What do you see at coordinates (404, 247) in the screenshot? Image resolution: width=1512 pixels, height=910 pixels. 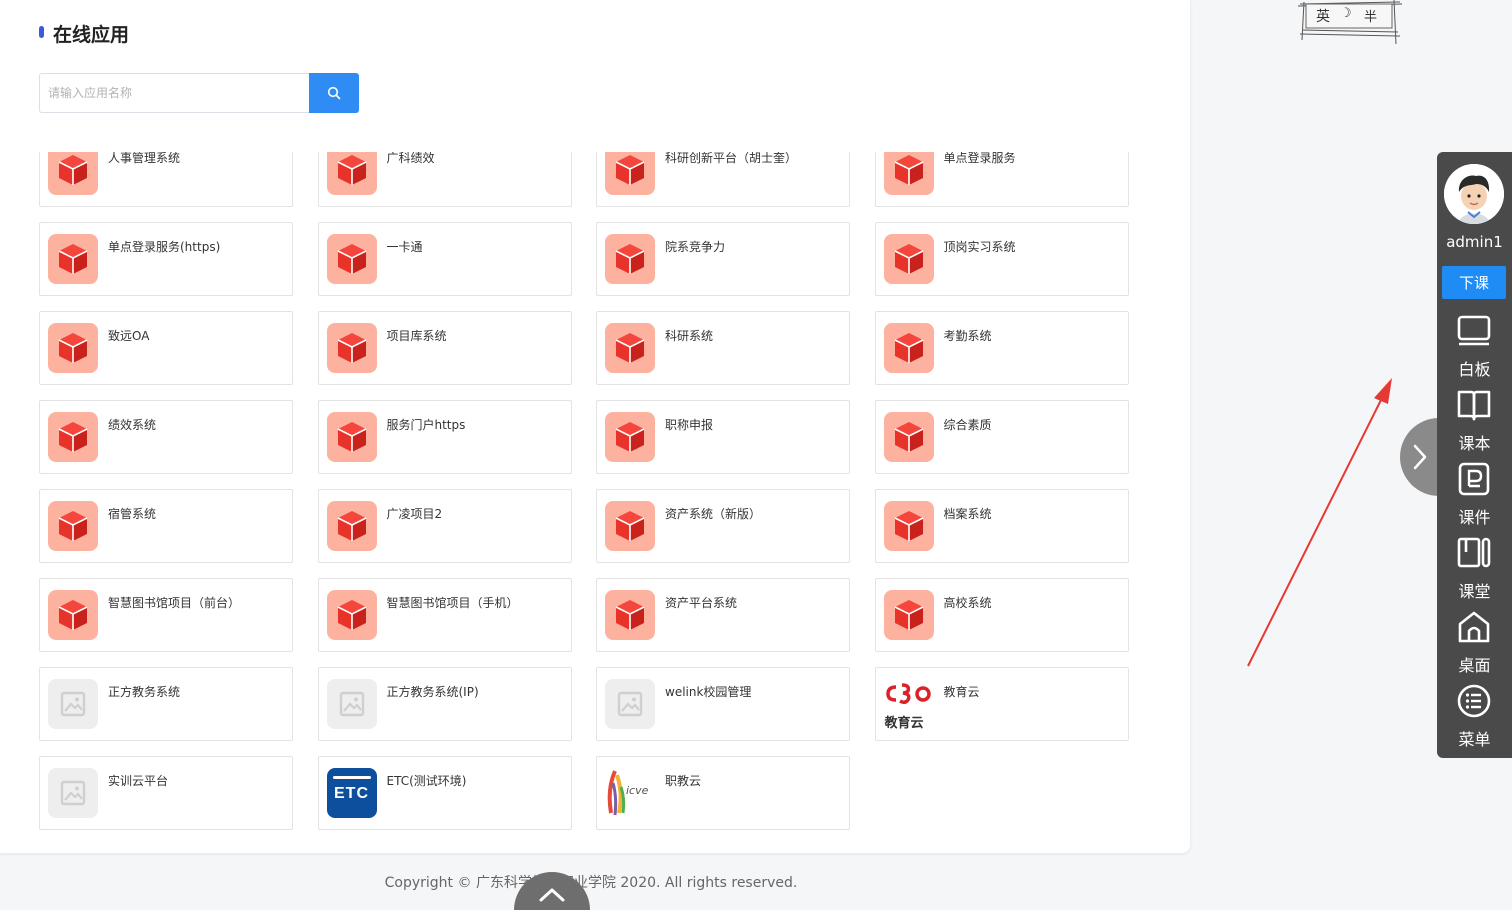 I see `app-card-label: 一卡通` at bounding box center [404, 247].